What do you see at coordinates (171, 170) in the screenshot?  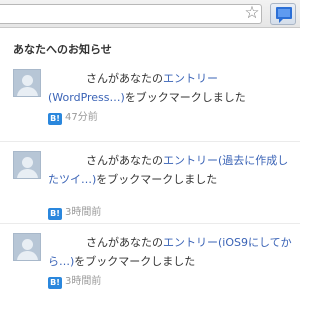 I see `notification-message: さんがあなたのエントリー(過去に作成したツイ…)をブックマークしました` at bounding box center [171, 170].